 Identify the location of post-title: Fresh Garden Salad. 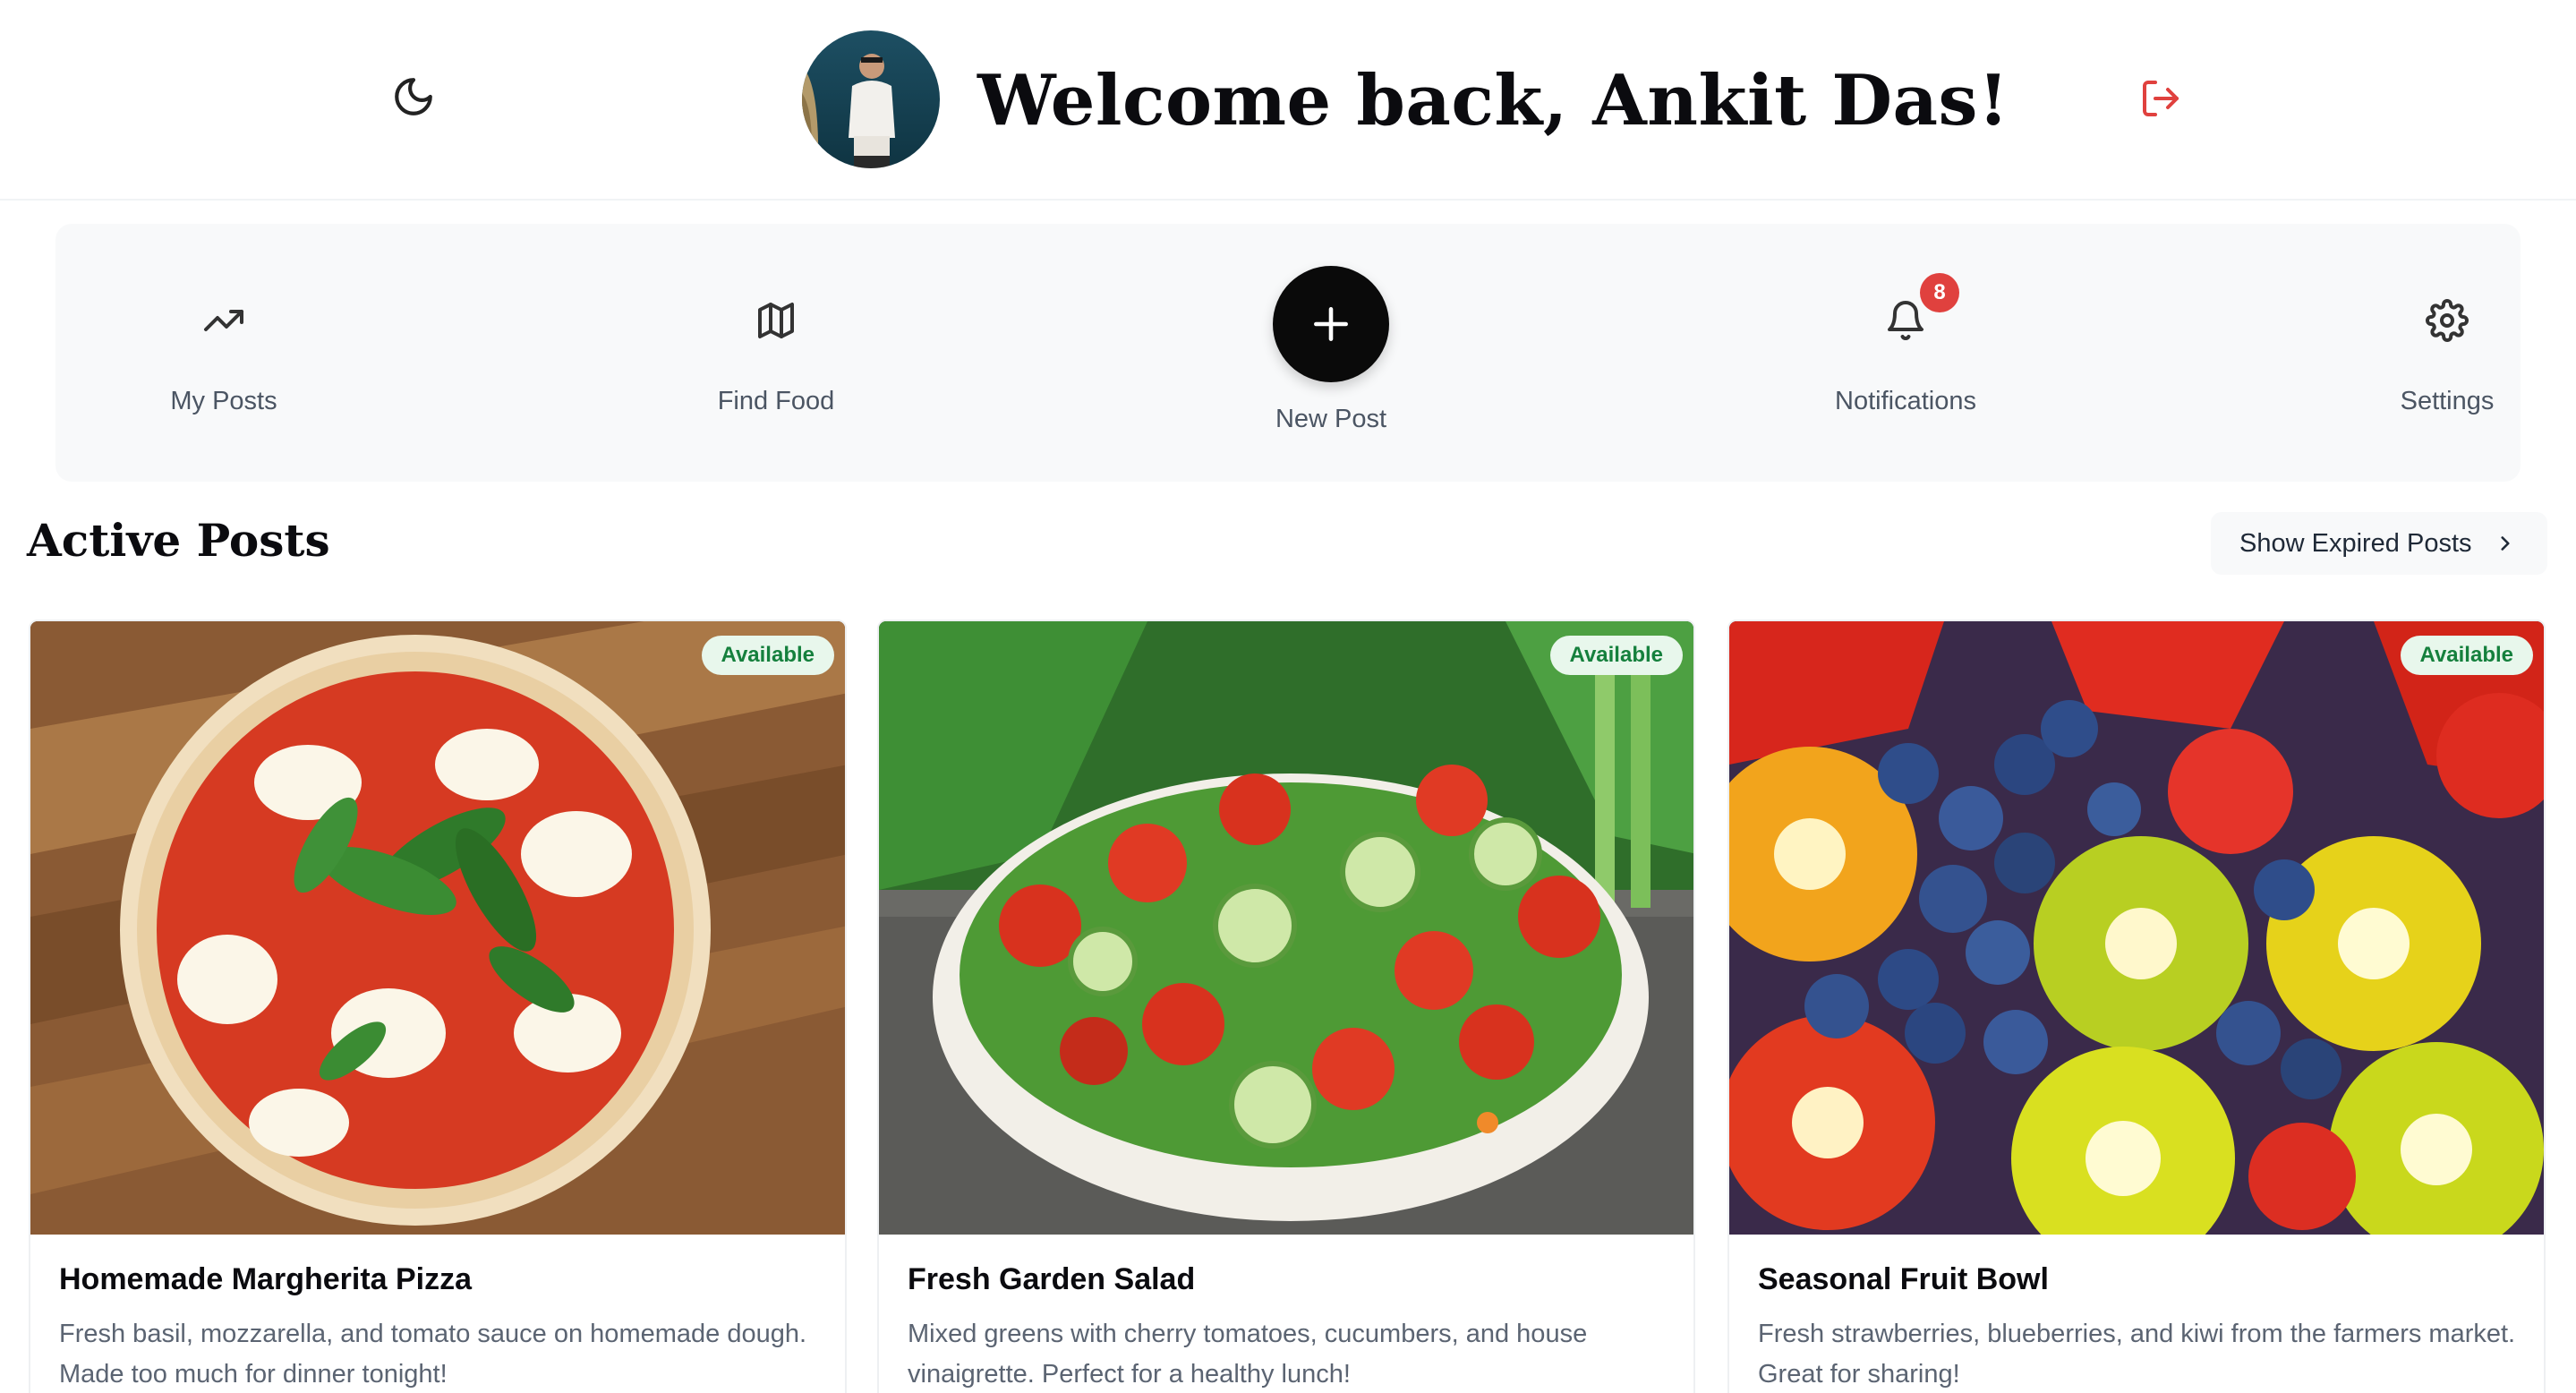
(1052, 1279).